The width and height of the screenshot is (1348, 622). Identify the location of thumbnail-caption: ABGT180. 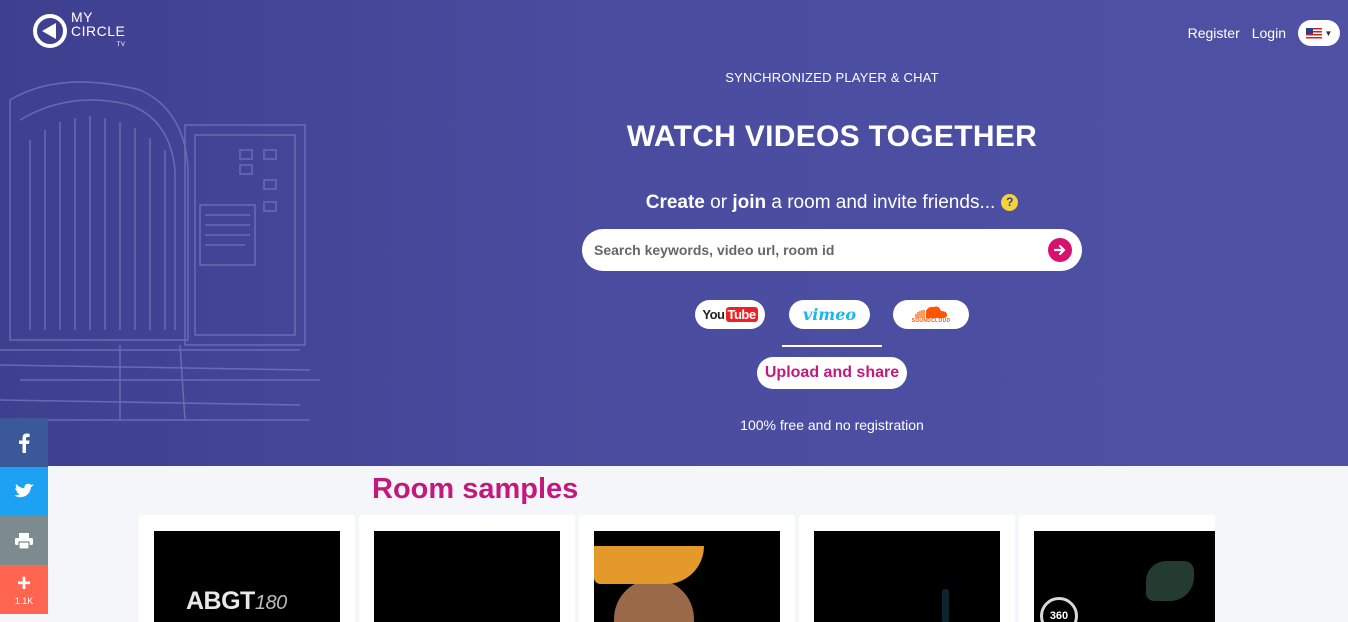
(236, 601).